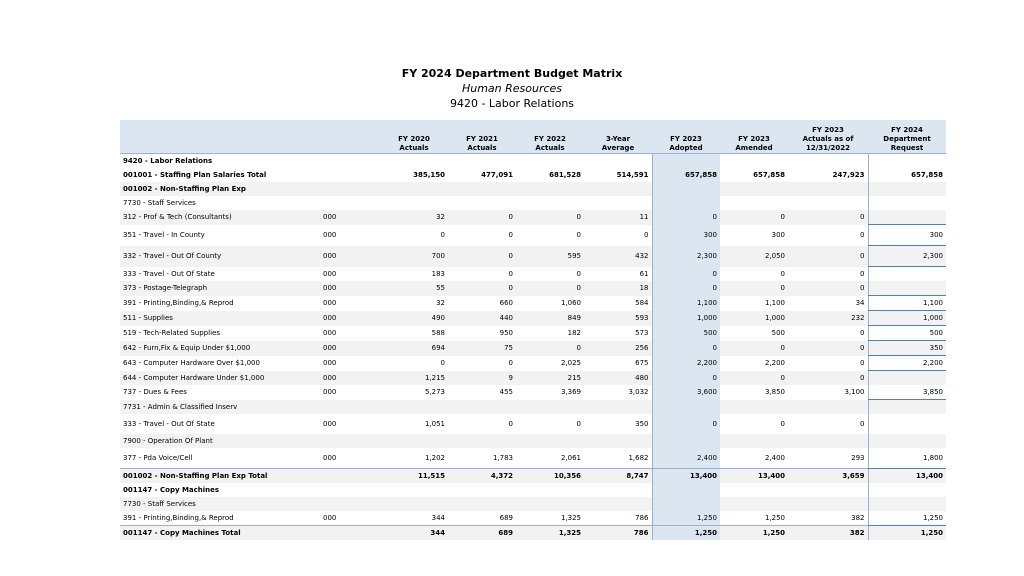  What do you see at coordinates (414, 318) in the screenshot?
I see `value-cell: 490` at bounding box center [414, 318].